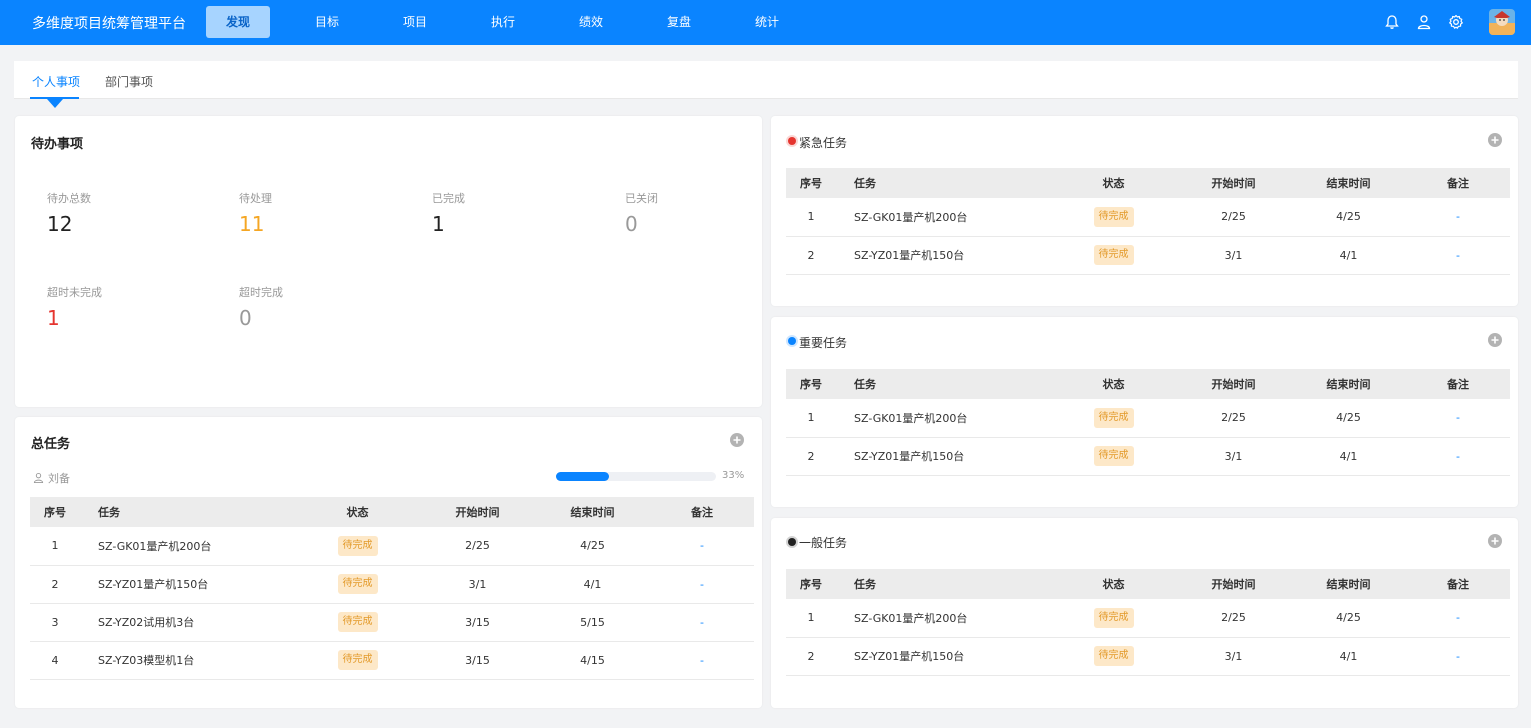 The image size is (1531, 728). I want to click on table-row: 3 SZ-YZ02试用机3台 待完成 3/15 5/15-, so click(392, 622).